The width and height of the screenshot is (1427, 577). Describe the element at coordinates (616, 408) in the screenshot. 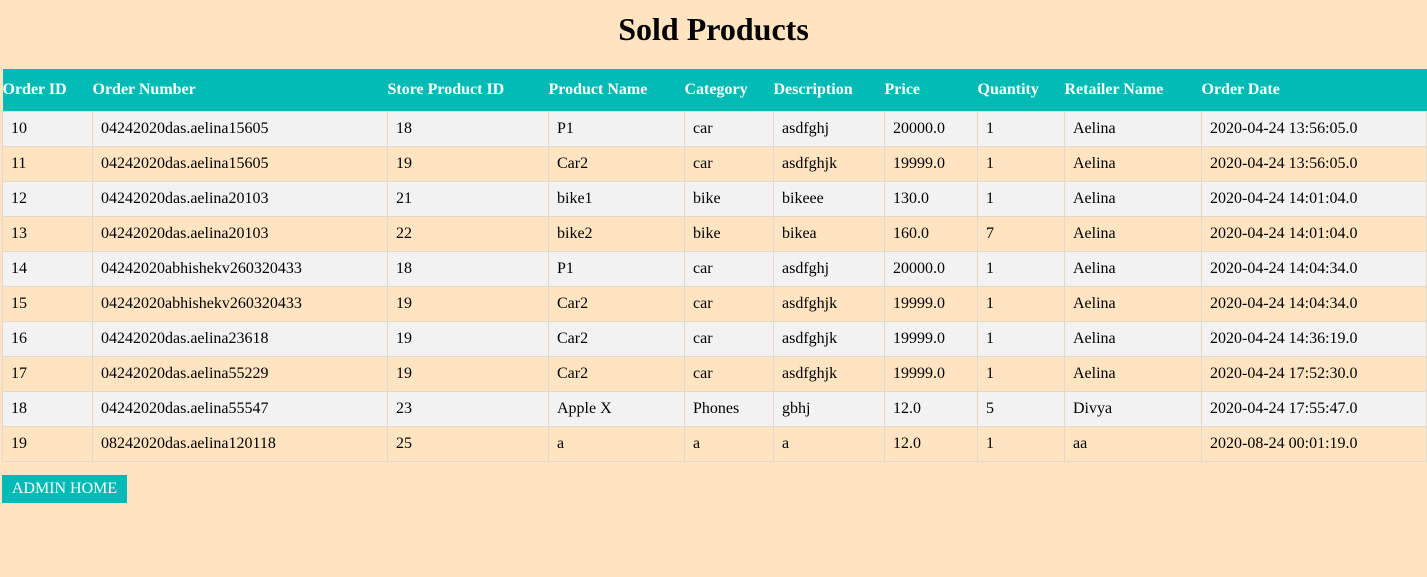

I see `cell-product-name: Apple X` at that location.